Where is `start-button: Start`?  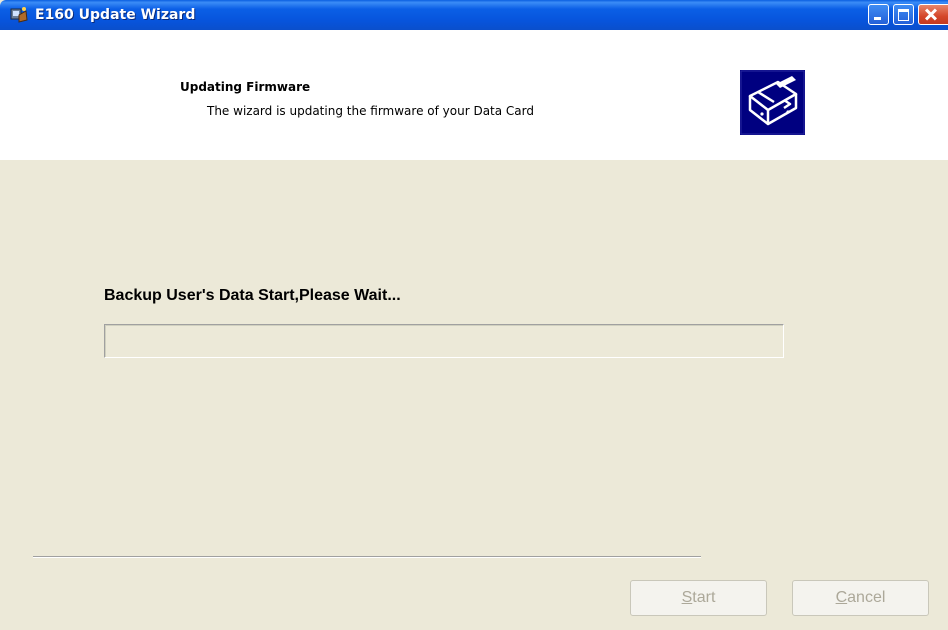 start-button: Start is located at coordinates (698, 598).